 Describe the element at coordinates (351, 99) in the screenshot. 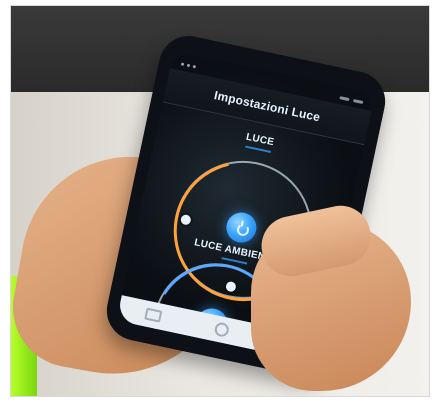

I see `system-icons` at that location.